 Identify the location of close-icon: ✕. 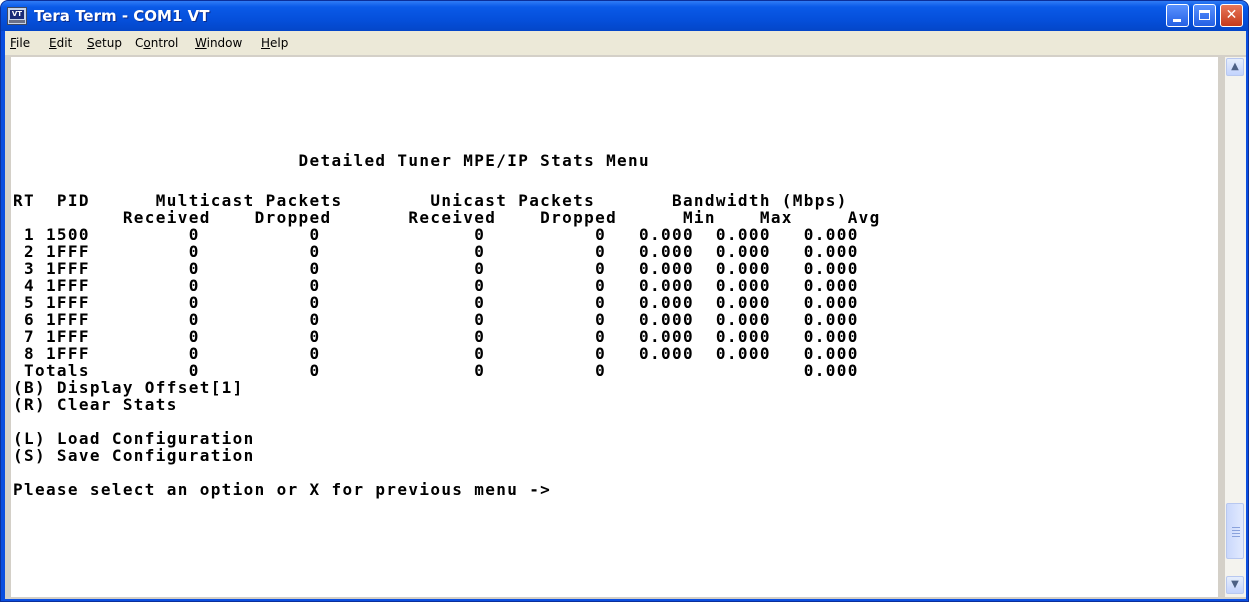
(1231, 15).